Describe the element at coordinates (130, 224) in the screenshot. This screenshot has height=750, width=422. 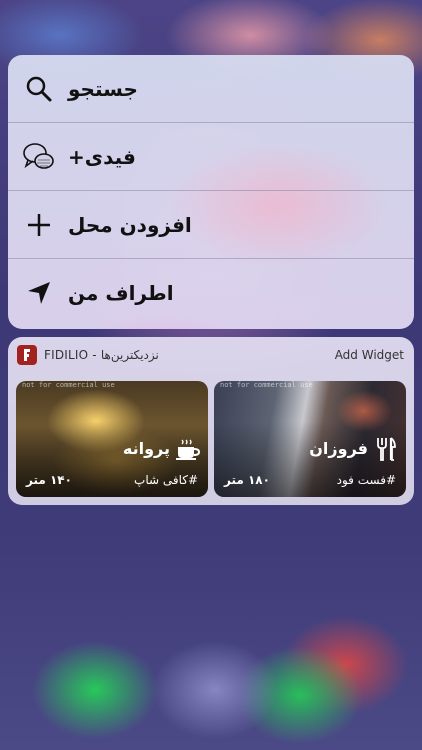
I see `quick-action-label: افزودن محل` at that location.